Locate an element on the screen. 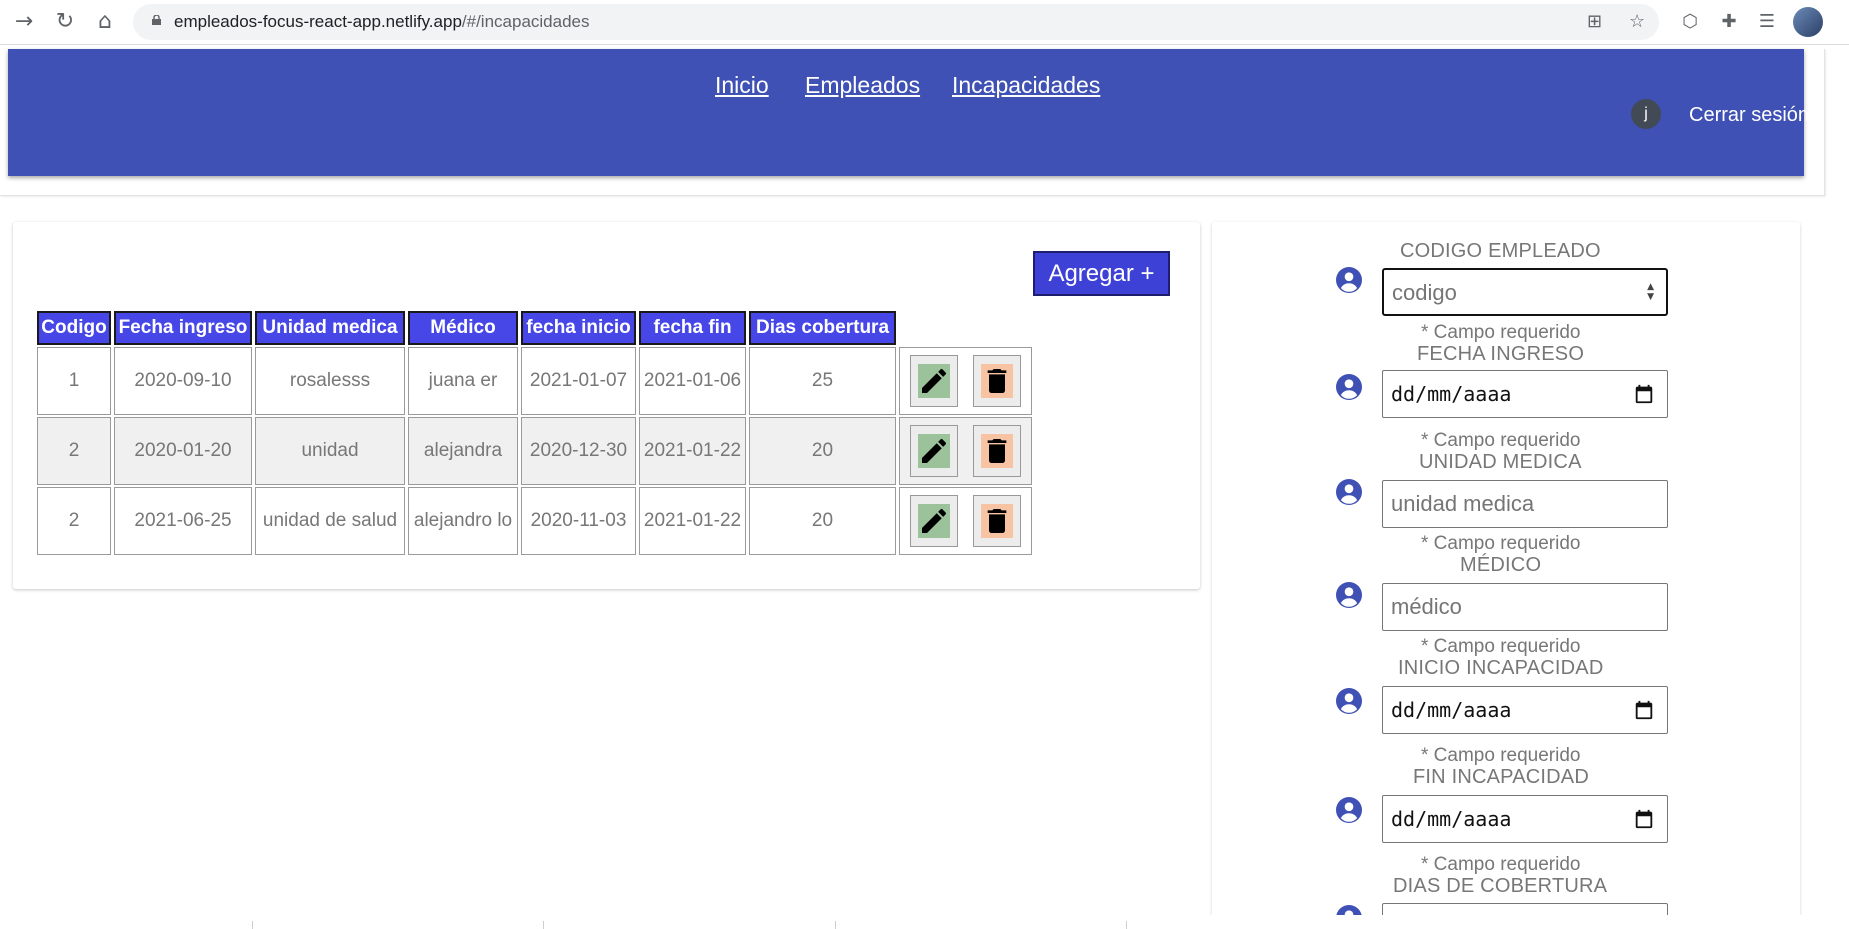  nav-incapacidades: Incapacidades is located at coordinates (1026, 85).